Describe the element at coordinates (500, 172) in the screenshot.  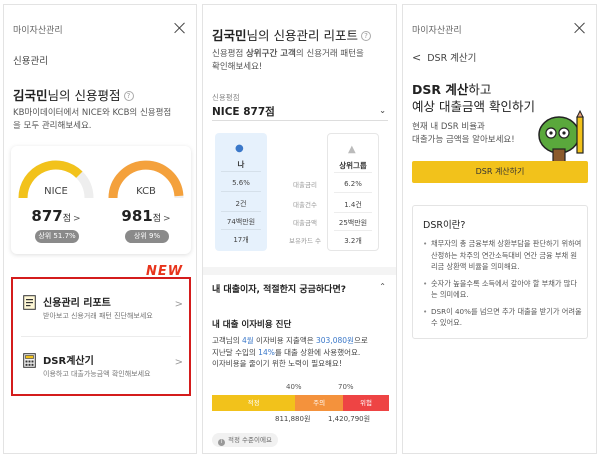
I see `dsr-calculate-button: DSR 계산하기` at that location.